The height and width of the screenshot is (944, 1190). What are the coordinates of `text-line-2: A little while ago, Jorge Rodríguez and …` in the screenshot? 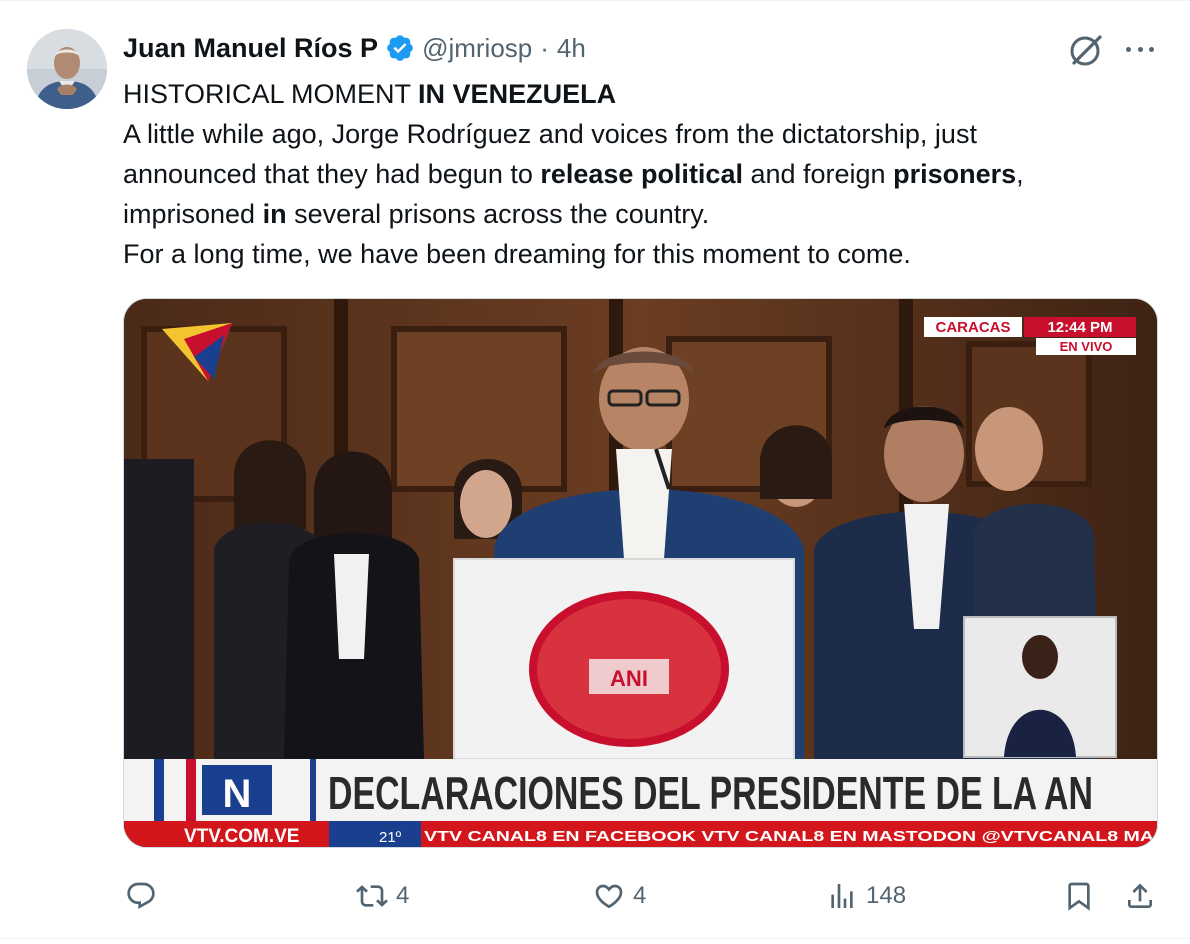 It's located at (550, 134).